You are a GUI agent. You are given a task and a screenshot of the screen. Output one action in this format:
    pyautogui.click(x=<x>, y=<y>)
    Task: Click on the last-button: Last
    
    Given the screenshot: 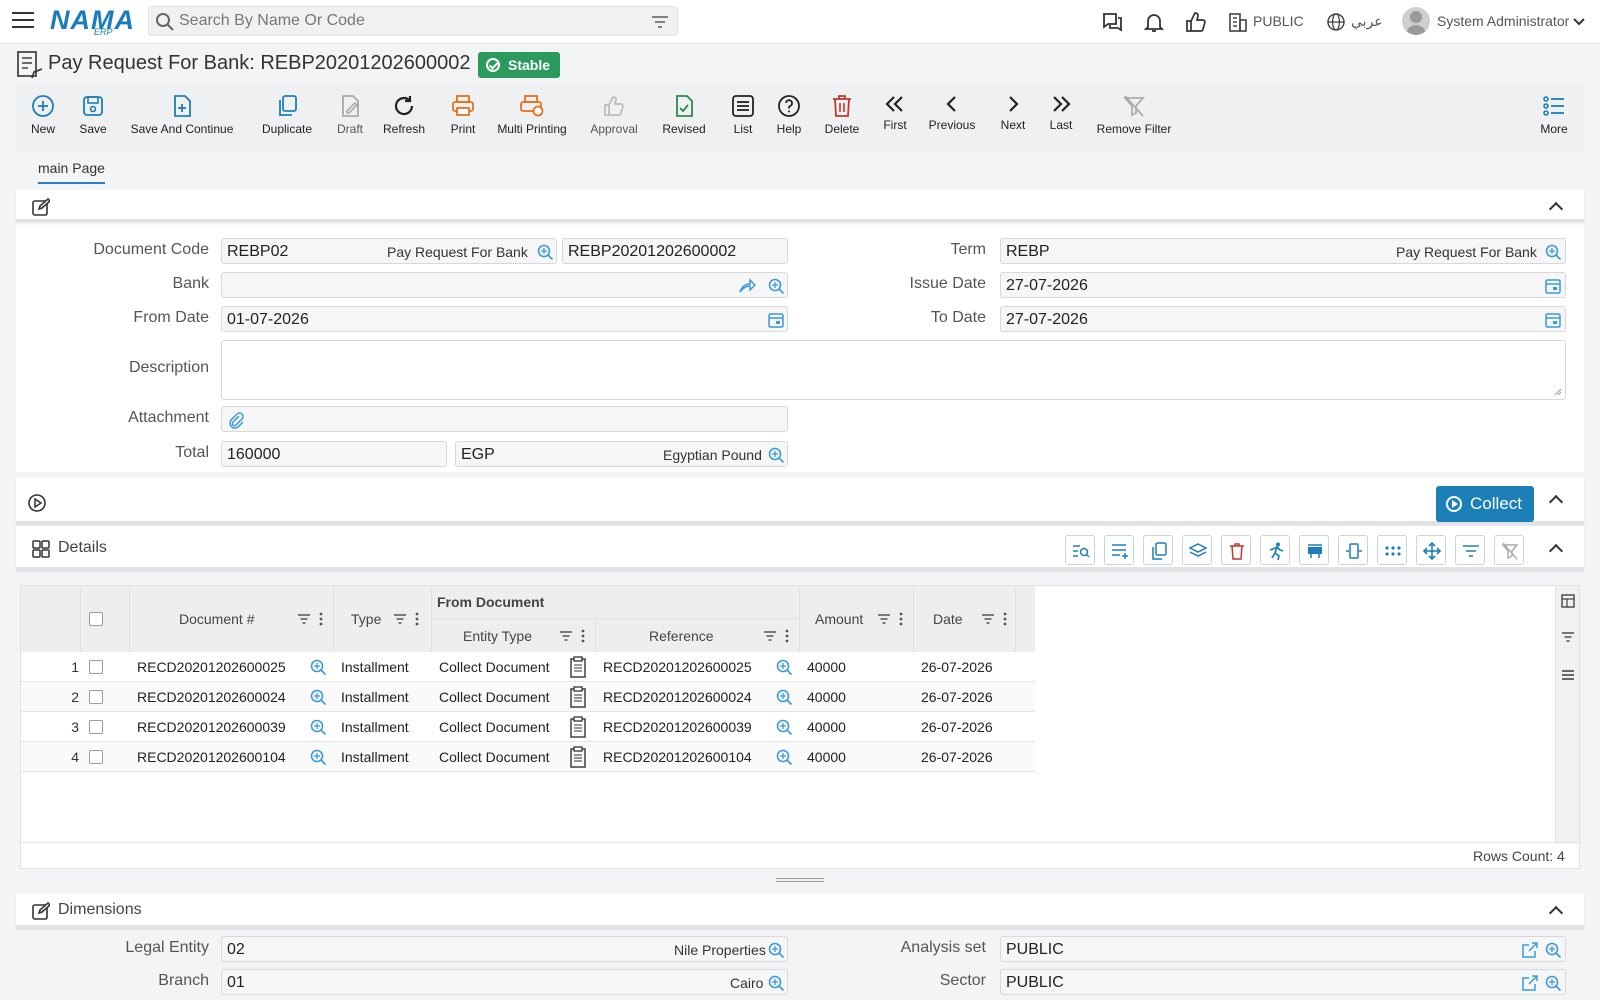 What is the action you would take?
    pyautogui.click(x=1061, y=120)
    